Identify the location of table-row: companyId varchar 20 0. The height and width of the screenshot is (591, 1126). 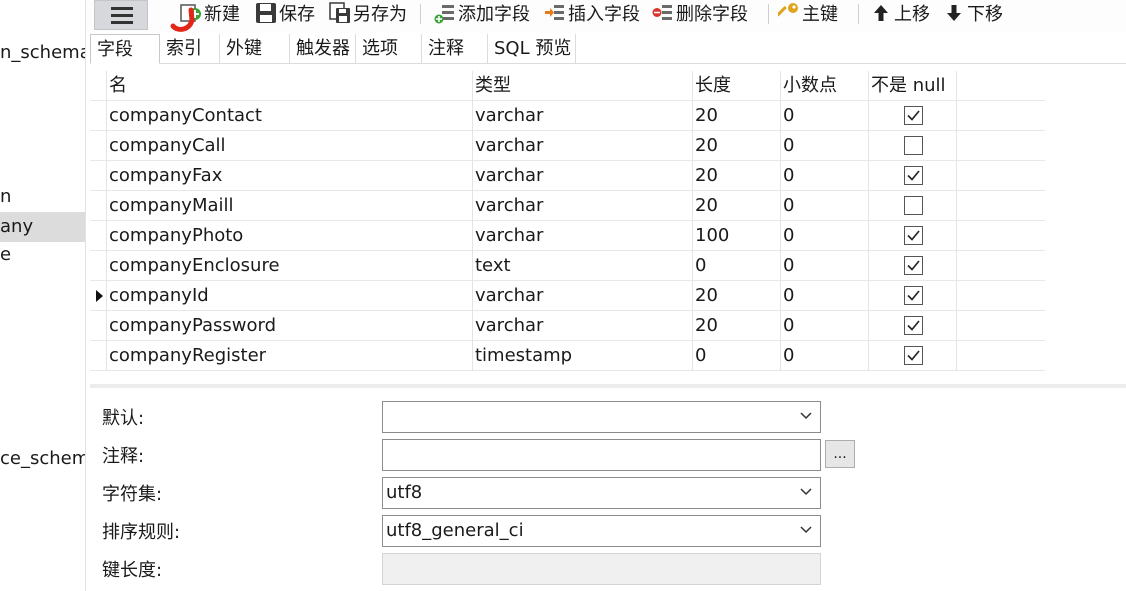
(567, 296).